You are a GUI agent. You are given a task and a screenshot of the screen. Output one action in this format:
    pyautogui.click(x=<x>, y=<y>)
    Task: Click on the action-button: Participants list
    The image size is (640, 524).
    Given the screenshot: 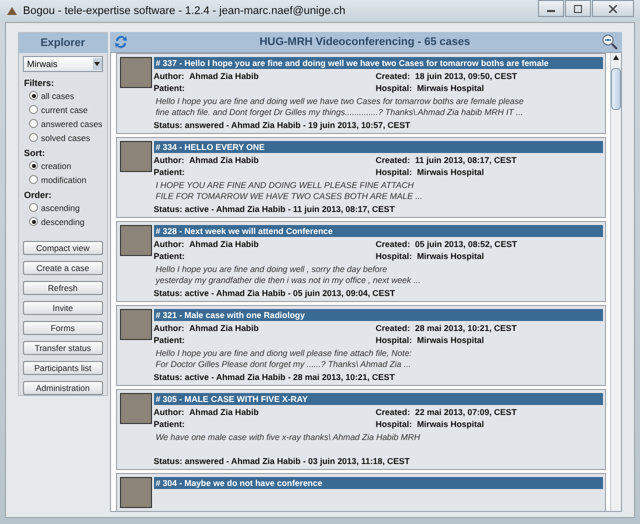 What is the action you would take?
    pyautogui.click(x=63, y=368)
    